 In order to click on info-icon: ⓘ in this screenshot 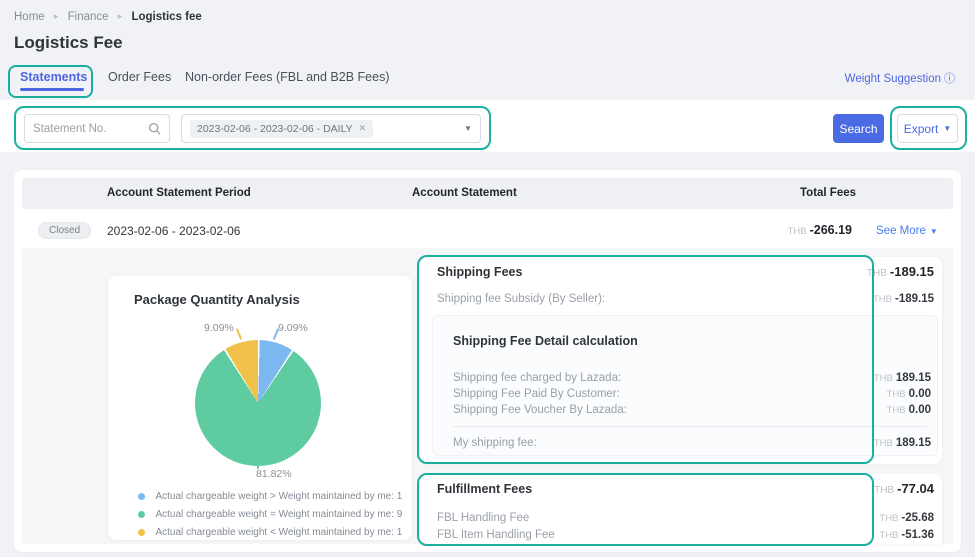, I will do `click(949, 79)`.